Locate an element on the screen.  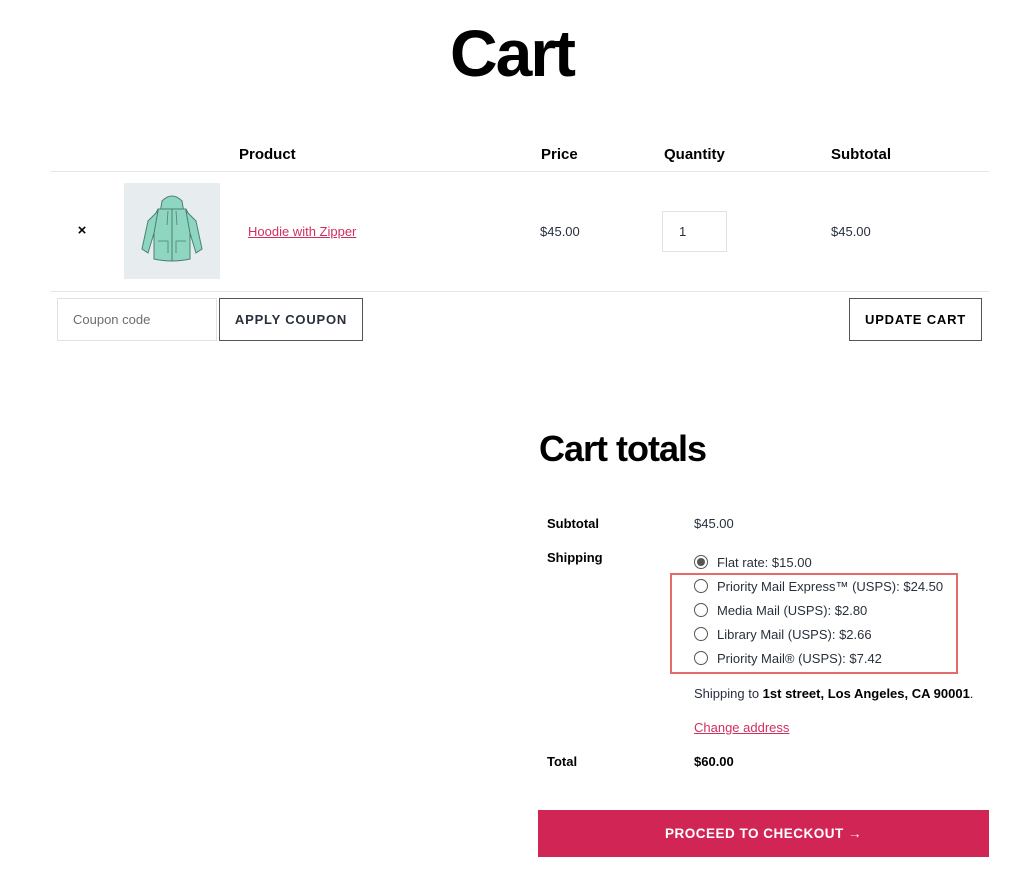
header-product: Product is located at coordinates (267, 154).